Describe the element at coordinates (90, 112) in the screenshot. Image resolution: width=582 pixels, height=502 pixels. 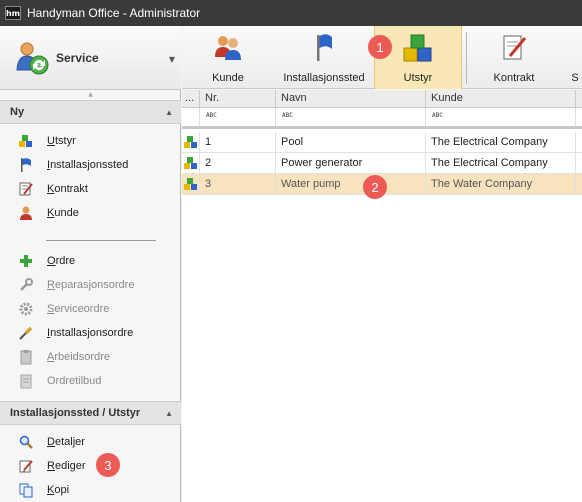
I see `section-header-ny: Ny ▲` at that location.